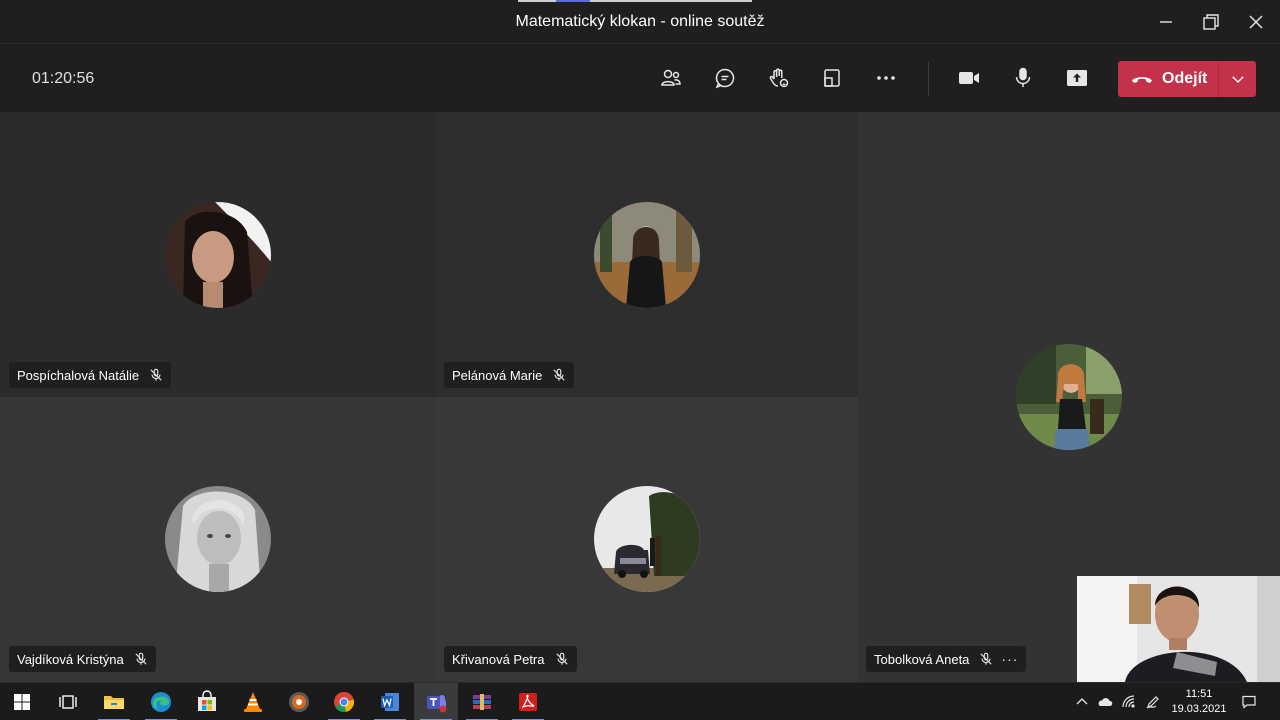 Image resolution: width=1280 pixels, height=720 pixels. I want to click on participant-more-options: ···, so click(1009, 659).